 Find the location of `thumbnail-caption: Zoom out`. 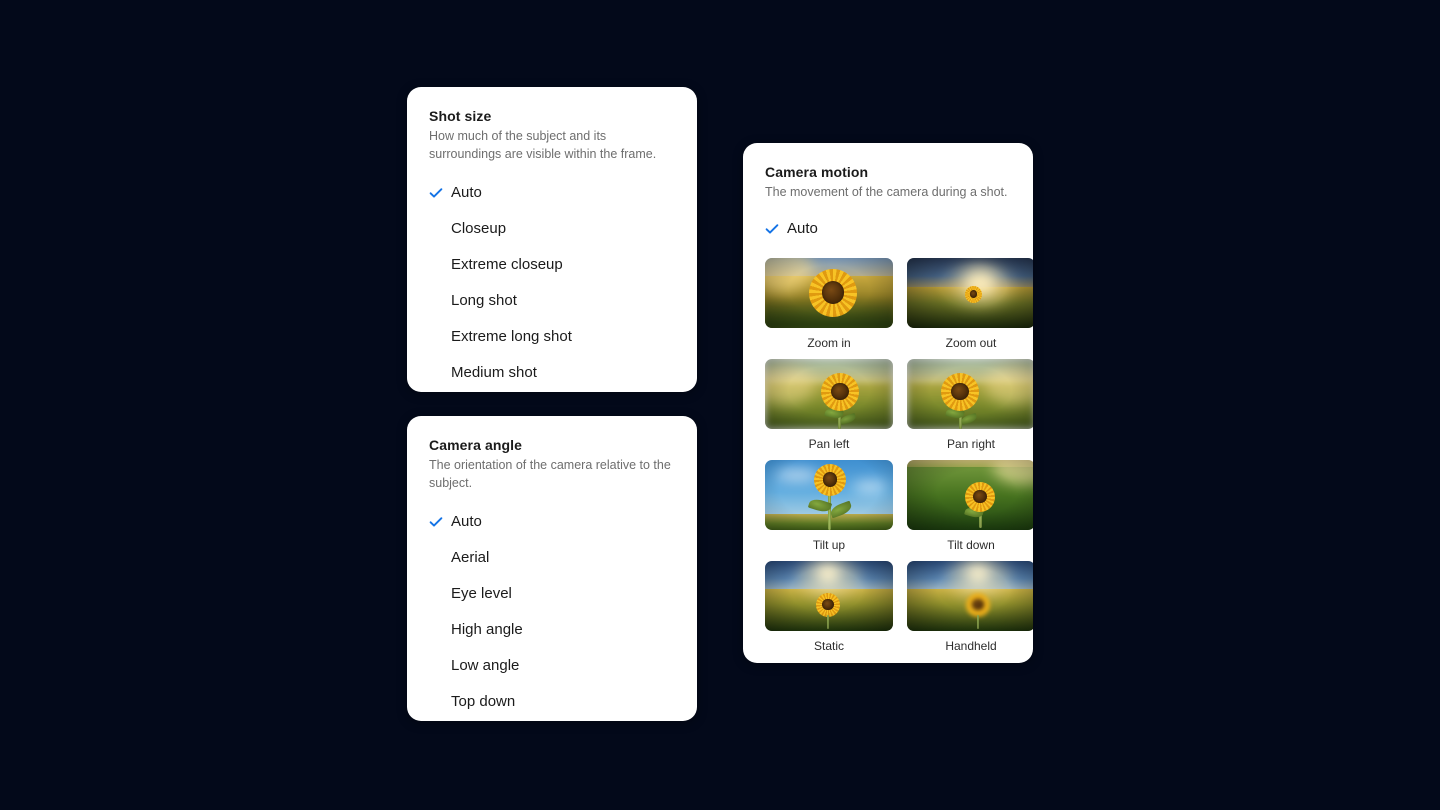

thumbnail-caption: Zoom out is located at coordinates (971, 342).